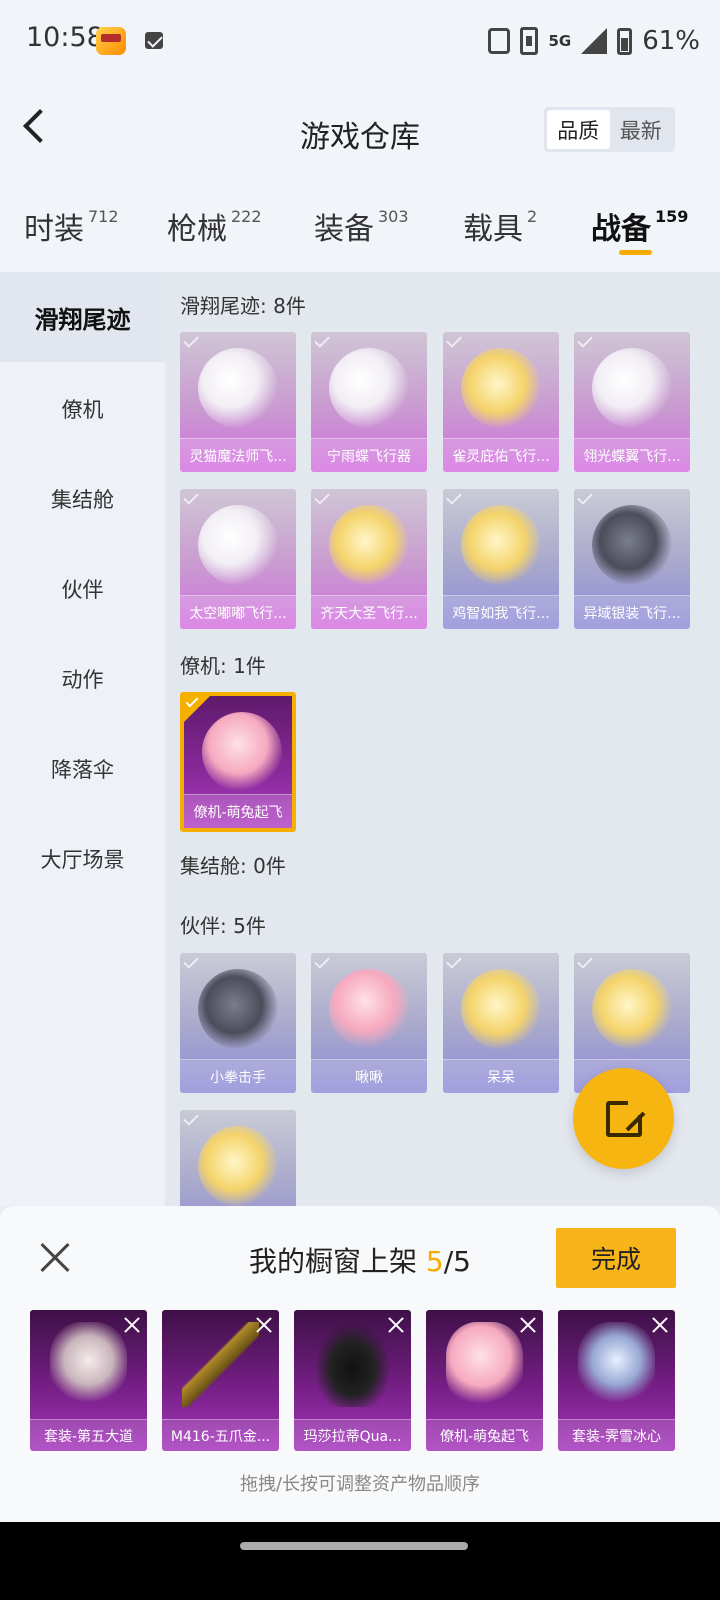 The width and height of the screenshot is (720, 1600). What do you see at coordinates (223, 926) in the screenshot?
I see `section-title-partner: 伙伴: 5件` at bounding box center [223, 926].